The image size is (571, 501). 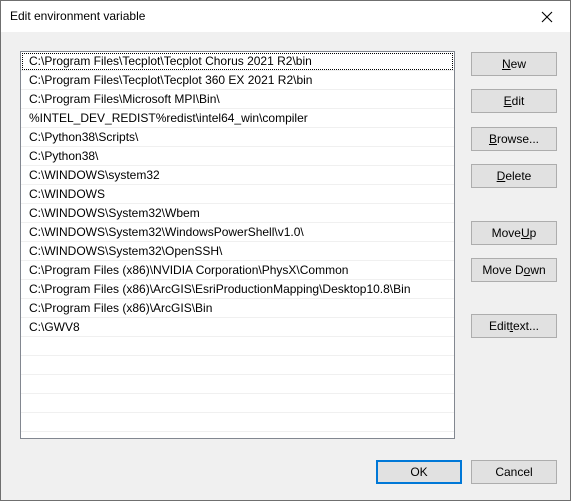 What do you see at coordinates (237, 327) in the screenshot?
I see `path-list-item: C:\GWV8` at bounding box center [237, 327].